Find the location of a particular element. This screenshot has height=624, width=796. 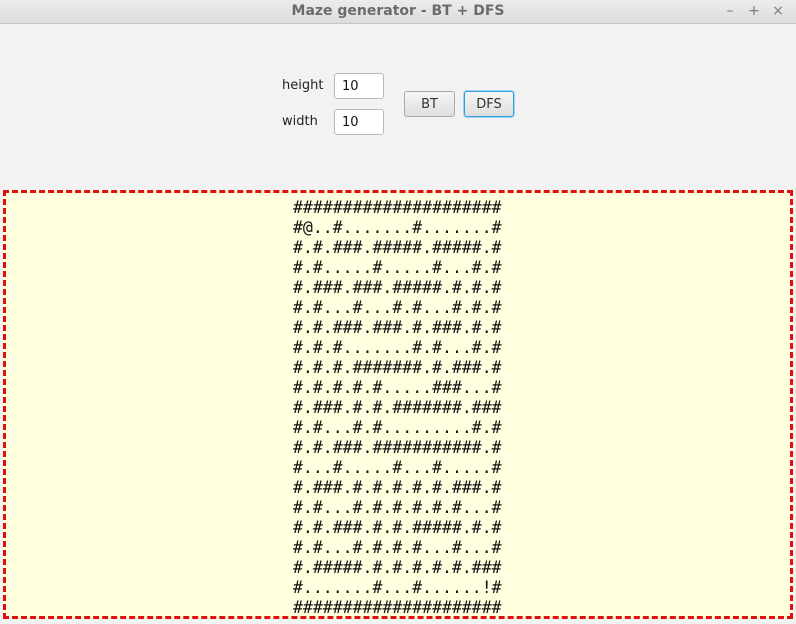

width-label: width is located at coordinates (300, 121).